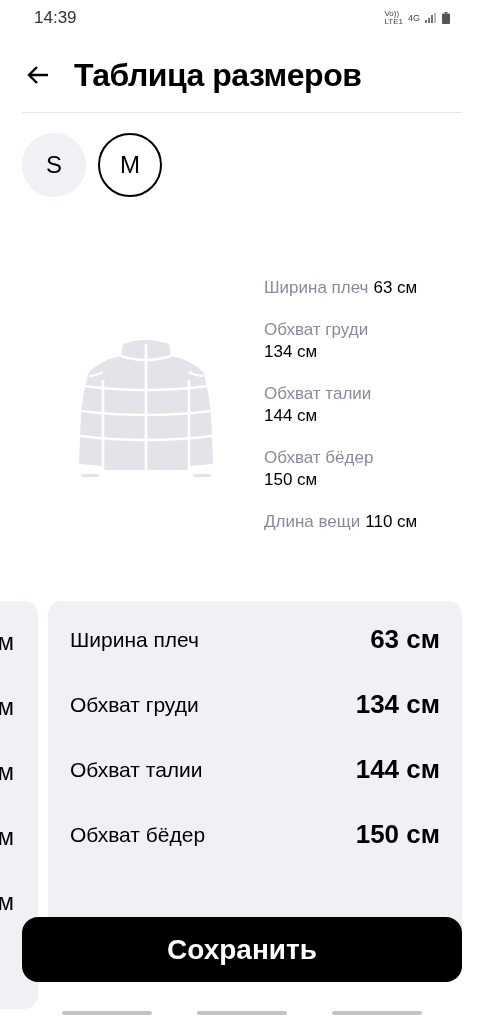 The width and height of the screenshot is (484, 1024). What do you see at coordinates (312, 522) in the screenshot?
I see `measurement-label: Длина вещи` at bounding box center [312, 522].